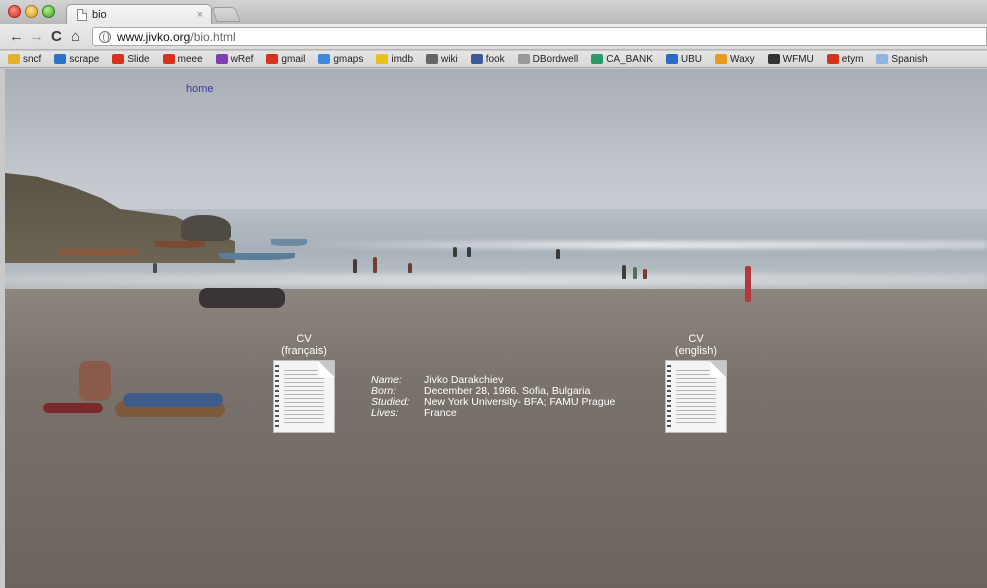 Image resolution: width=987 pixels, height=588 pixels. I want to click on bird-icon, so click(60, 59).